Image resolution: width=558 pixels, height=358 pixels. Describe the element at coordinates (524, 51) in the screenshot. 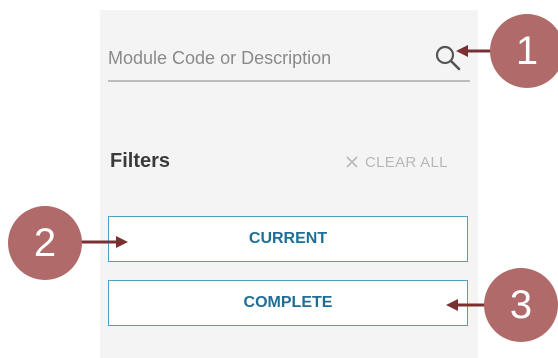

I see `callout-badge-1: 1` at that location.